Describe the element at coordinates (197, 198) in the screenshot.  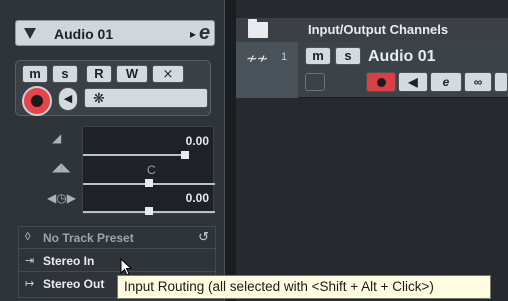
I see `delay-value: 0.00` at that location.